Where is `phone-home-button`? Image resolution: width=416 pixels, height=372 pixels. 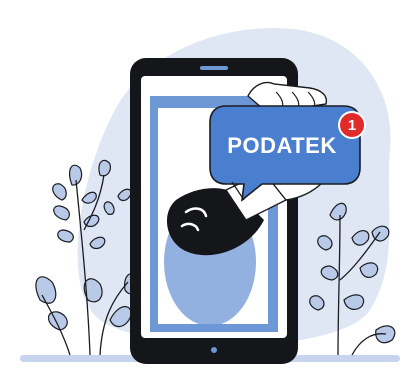 phone-home-button is located at coordinates (214, 350).